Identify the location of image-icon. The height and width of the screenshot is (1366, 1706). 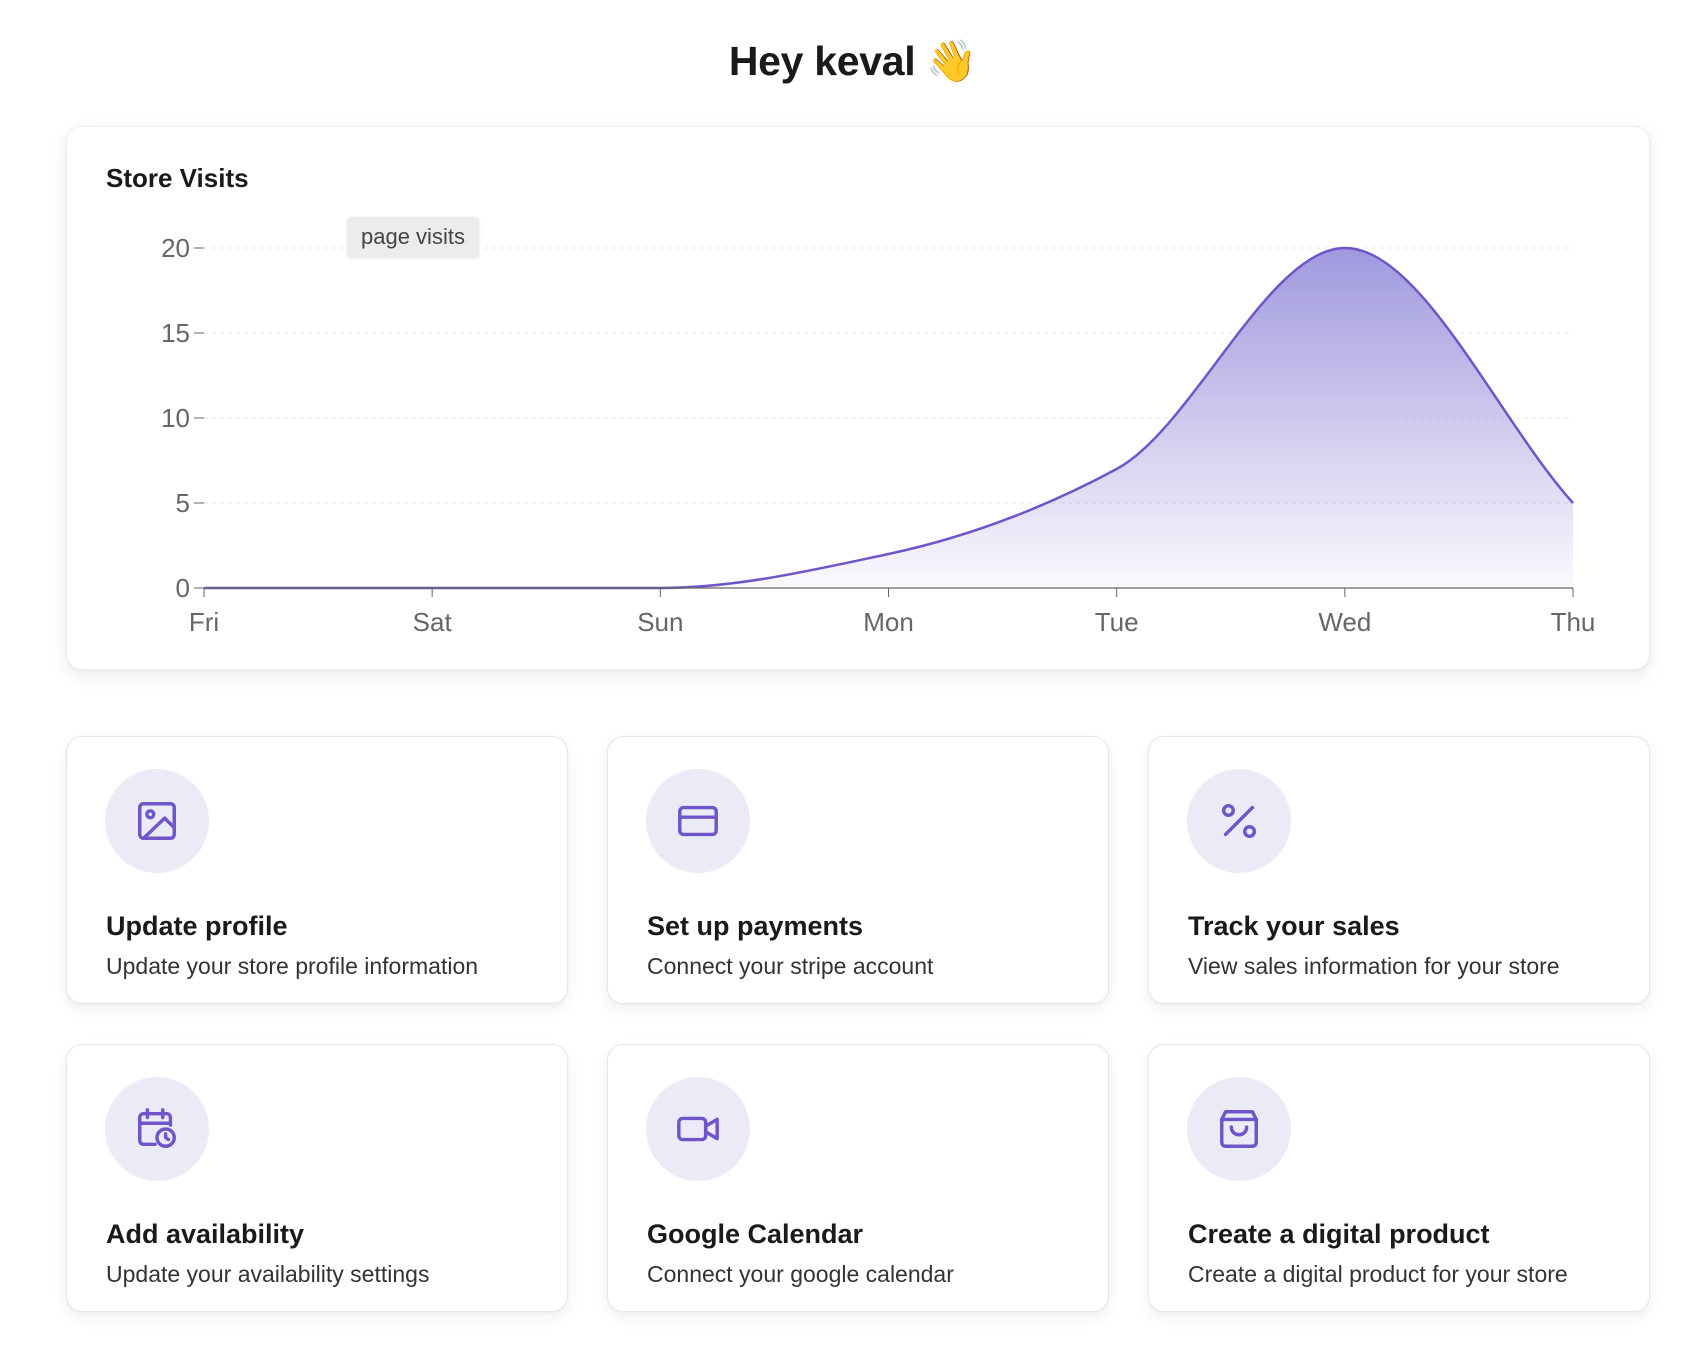
(157, 821).